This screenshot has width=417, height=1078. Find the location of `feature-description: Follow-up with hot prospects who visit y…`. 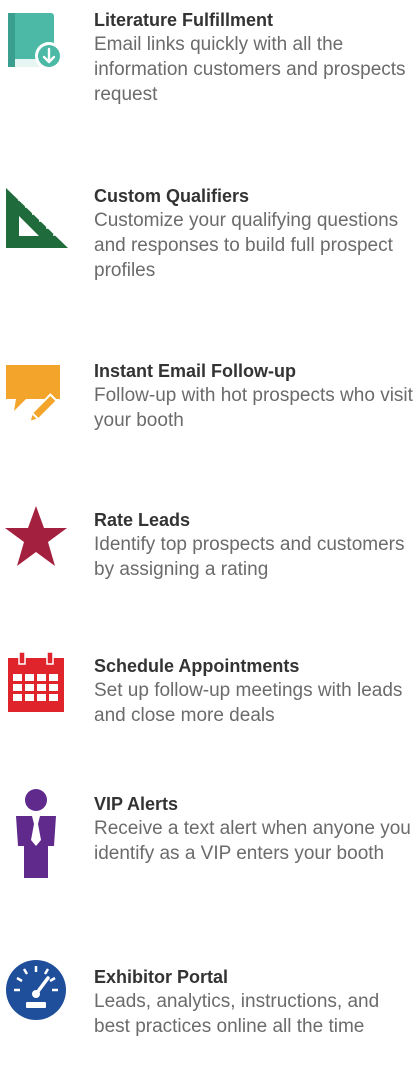

feature-description: Follow-up with hot prospects who visit y… is located at coordinates (253, 408).